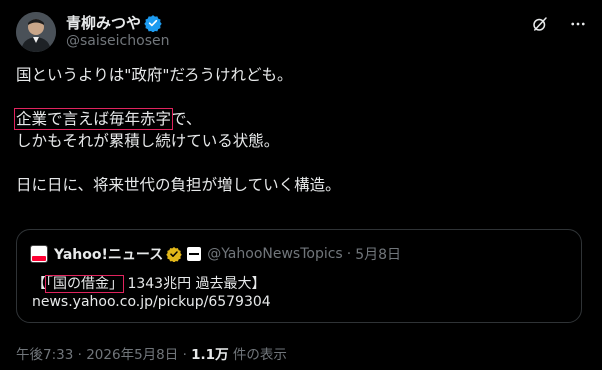 The height and width of the screenshot is (370, 602). Describe the element at coordinates (153, 23) in the screenshot. I see `verified-badge-icon` at that location.